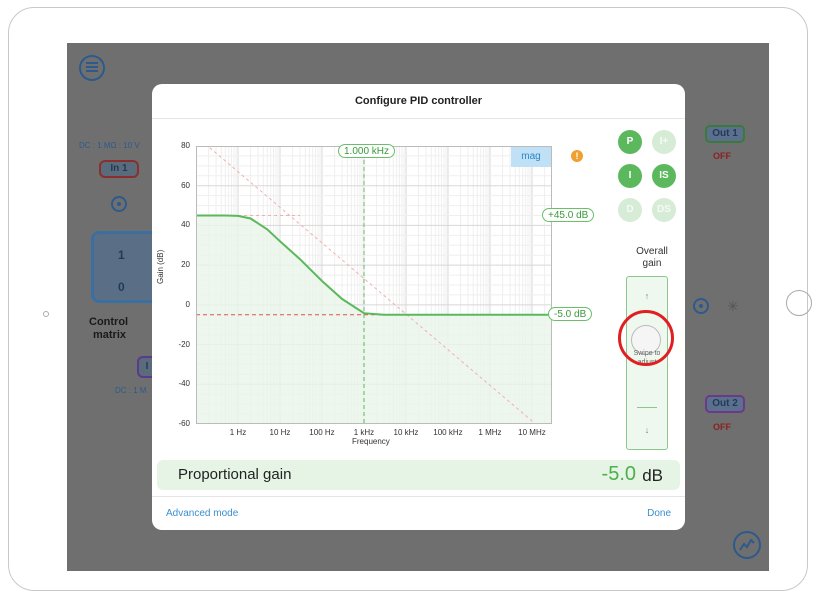 Image resolution: width=816 pixels, height=598 pixels. I want to click on input-1-port-icon, so click(119, 204).